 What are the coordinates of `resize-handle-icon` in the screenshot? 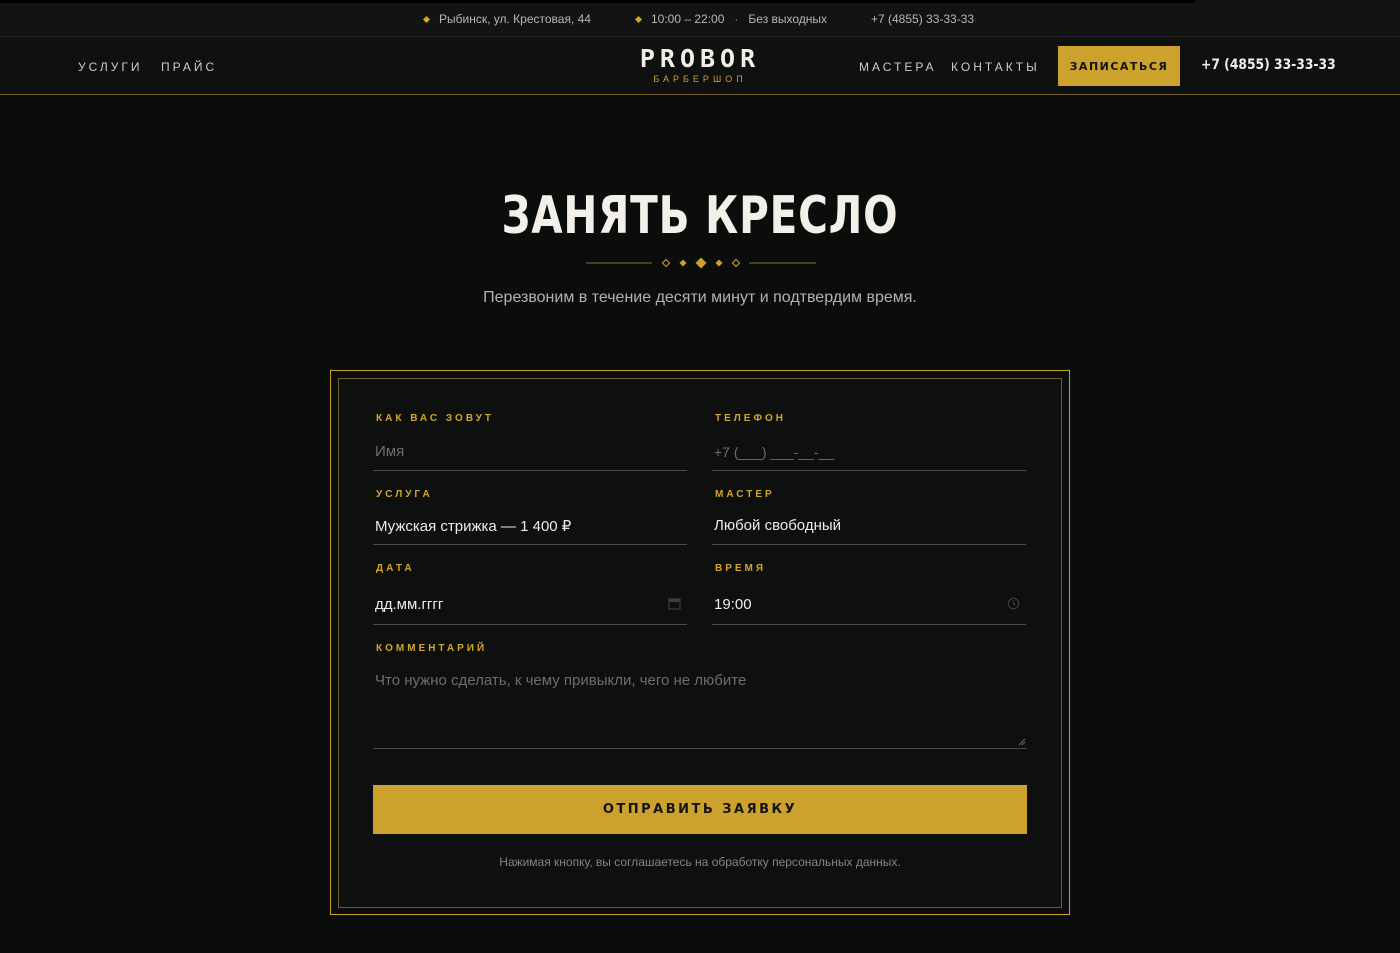 It's located at (1022, 742).